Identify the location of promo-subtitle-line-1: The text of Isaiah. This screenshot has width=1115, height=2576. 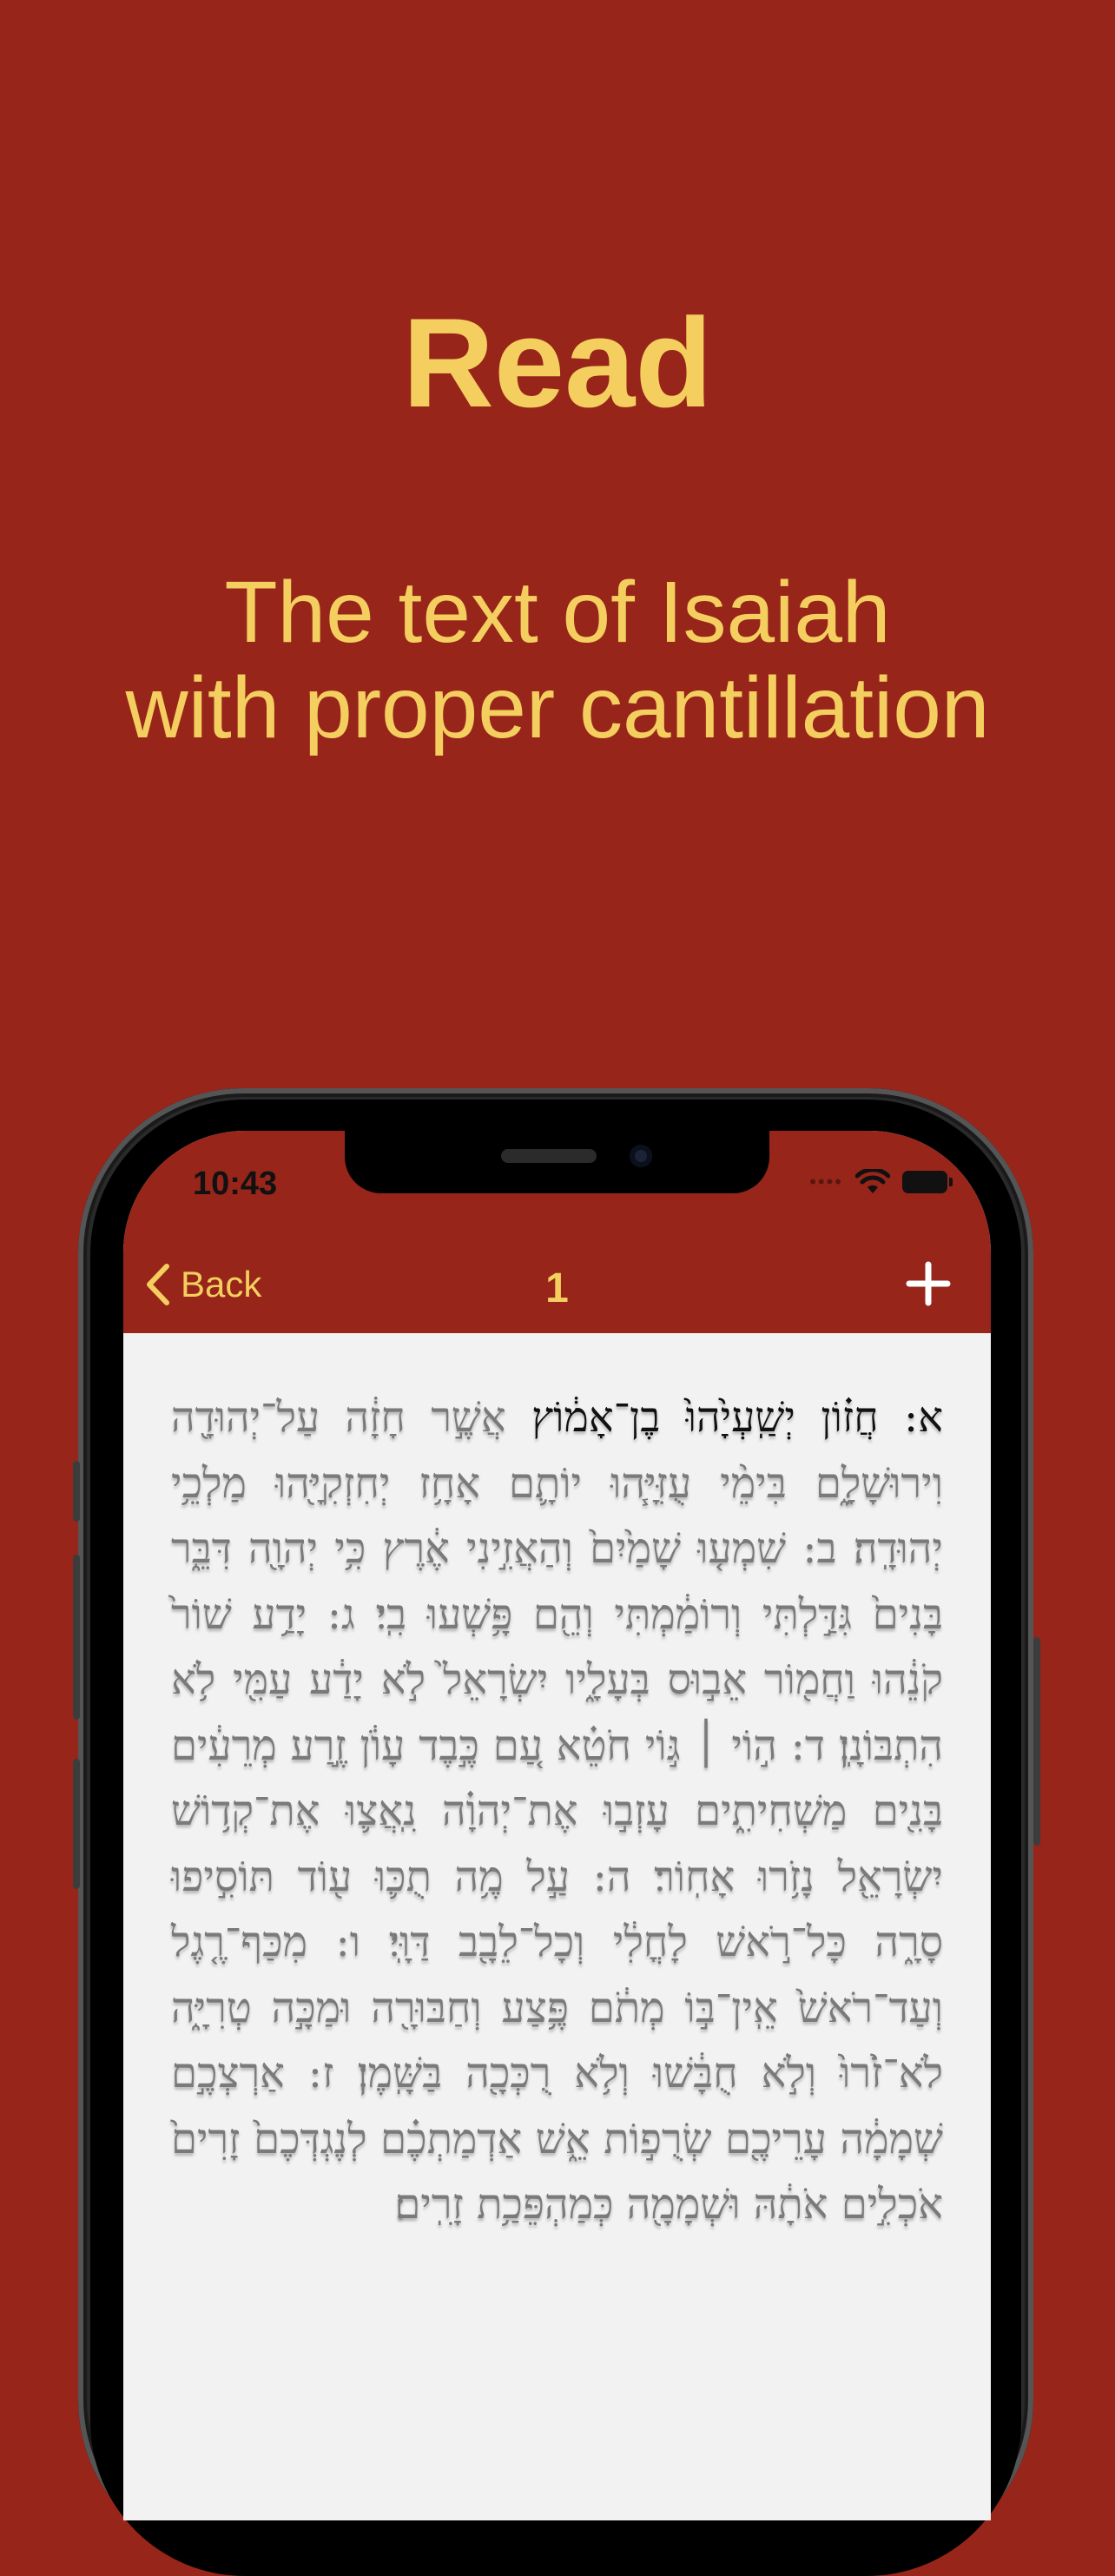
(557, 613).